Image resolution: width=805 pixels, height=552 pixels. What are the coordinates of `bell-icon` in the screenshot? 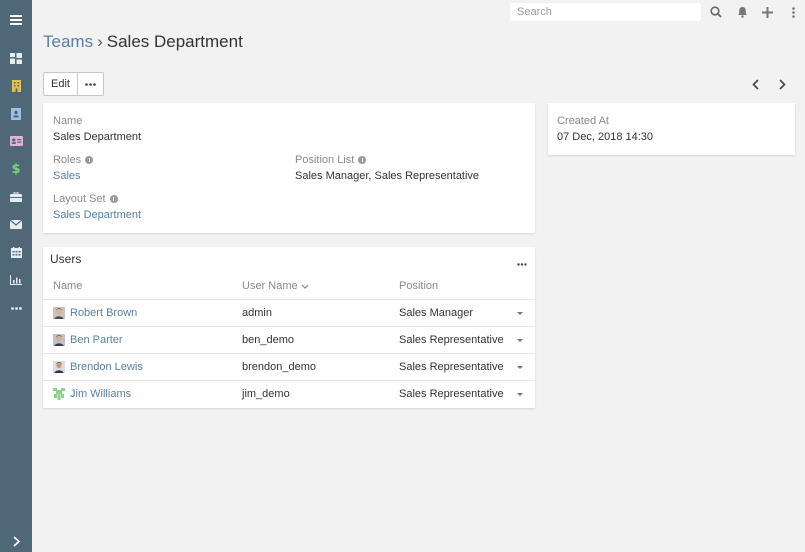 It's located at (742, 12).